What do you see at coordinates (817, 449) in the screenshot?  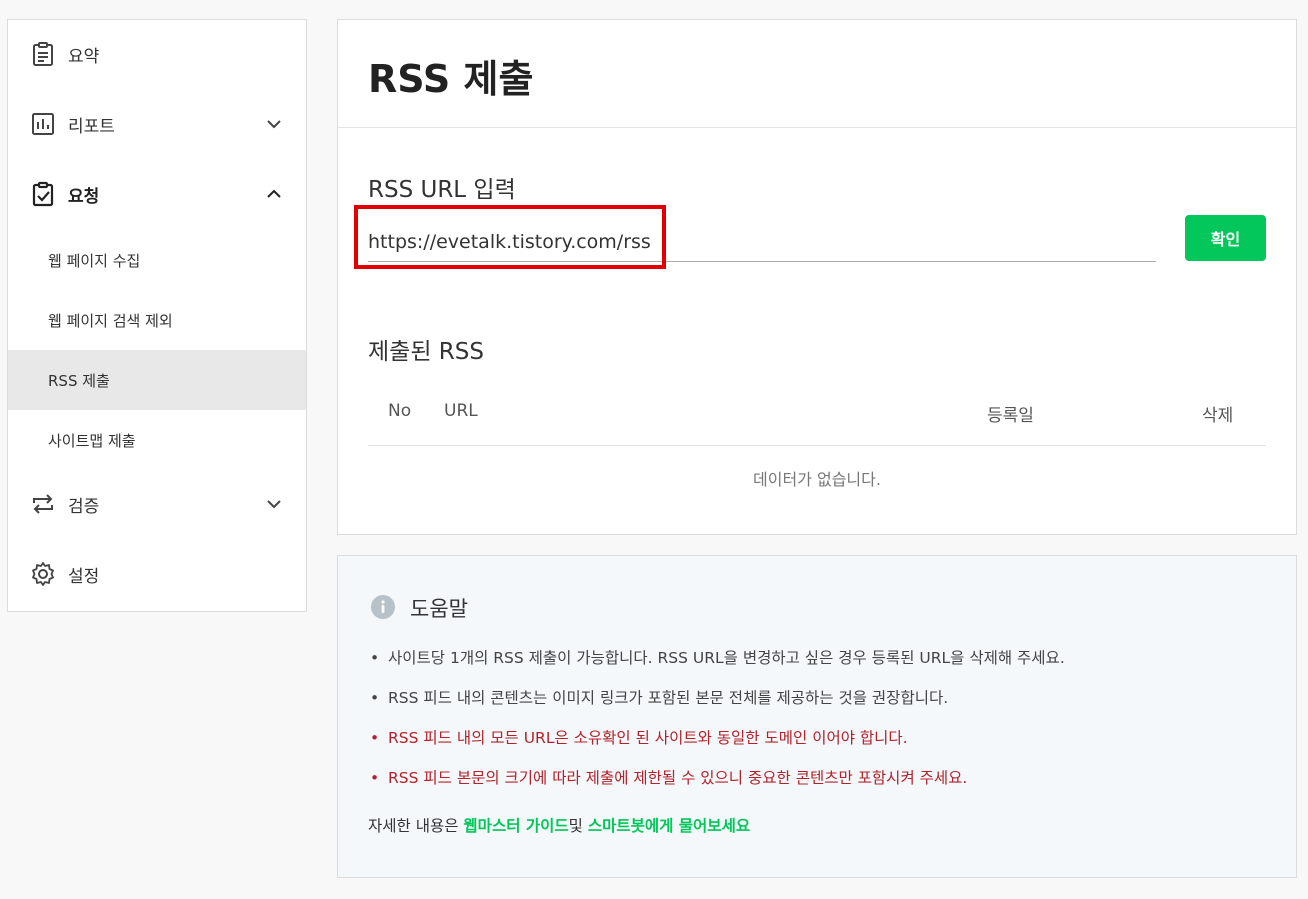 I see `submitted-rss-table: No URL 등록일 삭제 데이터가 없습니다.` at bounding box center [817, 449].